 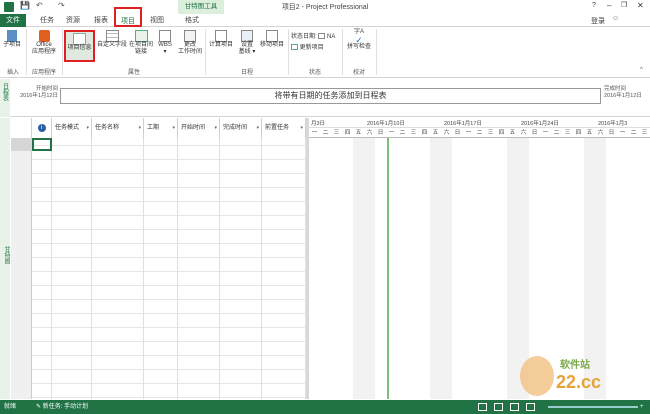 I want to click on project-info-button: 项目信息, so click(x=79, y=46).